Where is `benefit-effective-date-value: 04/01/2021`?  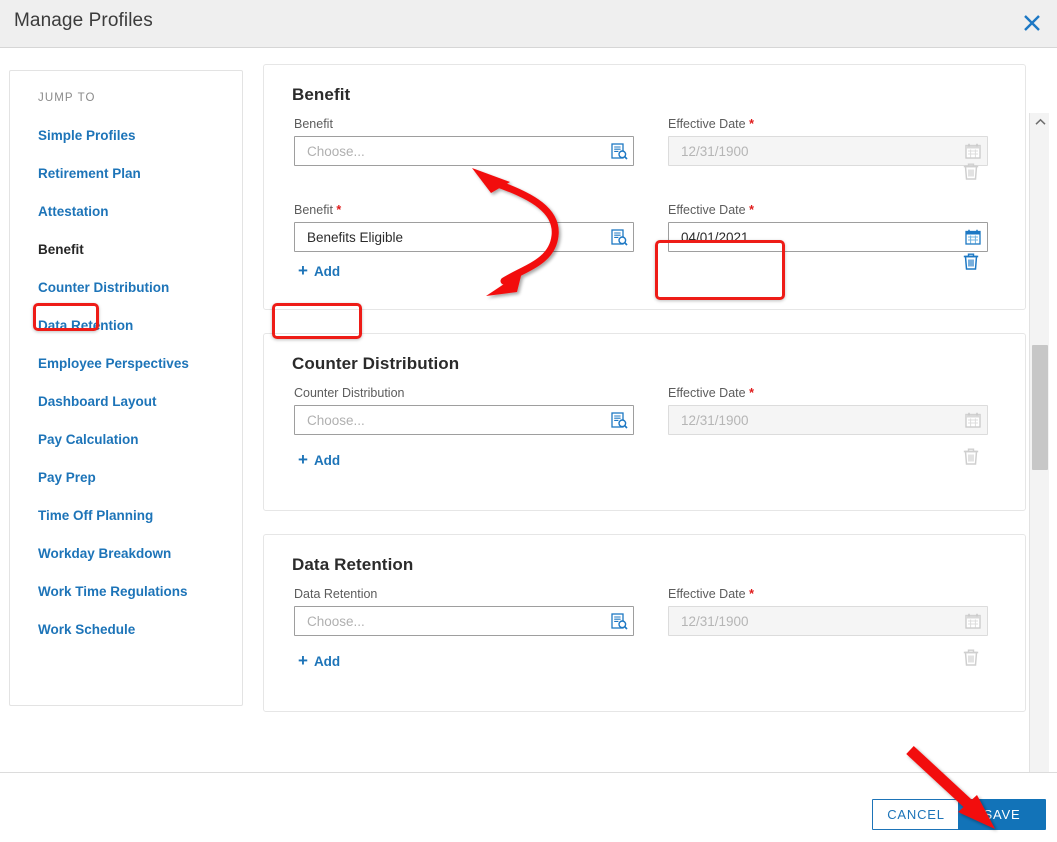 benefit-effective-date-value: 04/01/2021 is located at coordinates (715, 237).